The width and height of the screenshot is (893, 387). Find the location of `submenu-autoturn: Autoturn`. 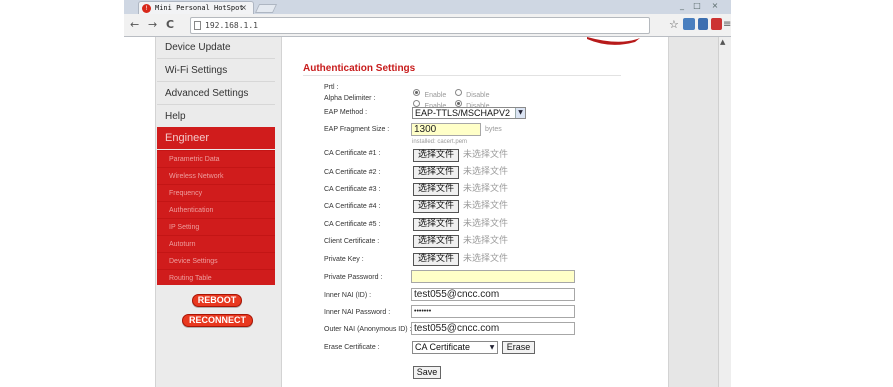

submenu-autoturn: Autoturn is located at coordinates (216, 243).